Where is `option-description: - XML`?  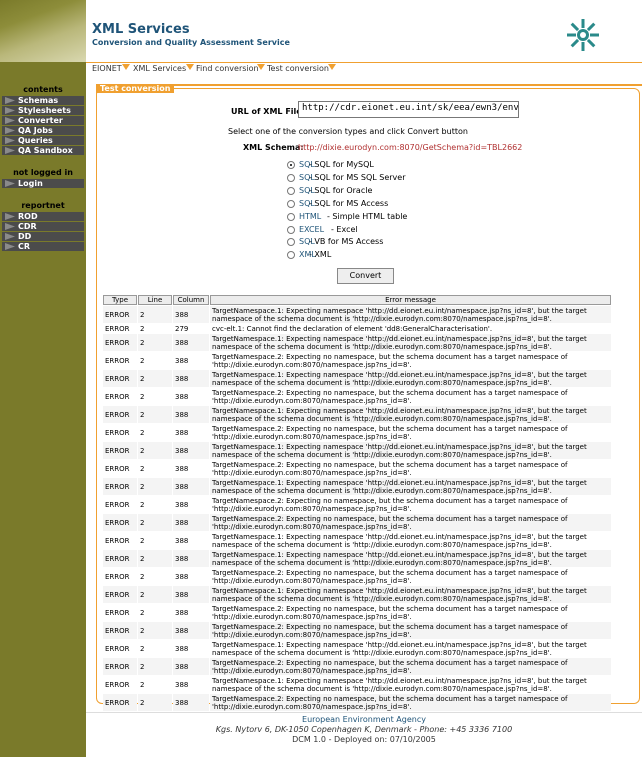 option-description: - XML is located at coordinates (320, 255).